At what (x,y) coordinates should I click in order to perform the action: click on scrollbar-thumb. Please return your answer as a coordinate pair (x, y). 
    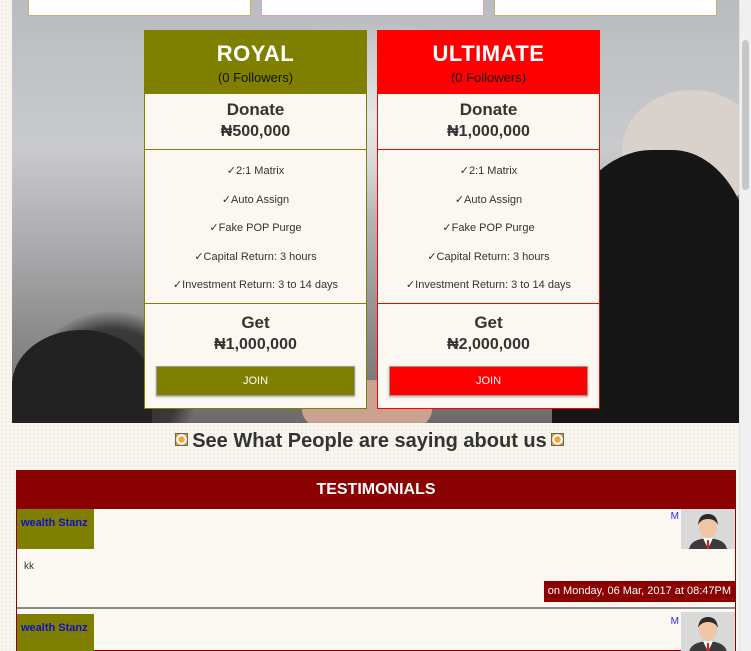
    Looking at the image, I should click on (745, 115).